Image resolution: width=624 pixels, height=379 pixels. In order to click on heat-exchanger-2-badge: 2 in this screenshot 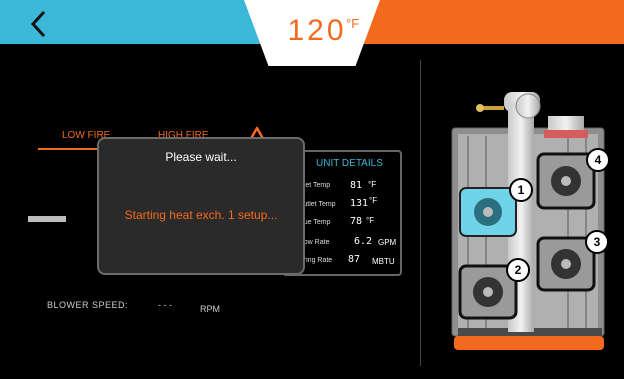, I will do `click(518, 270)`.